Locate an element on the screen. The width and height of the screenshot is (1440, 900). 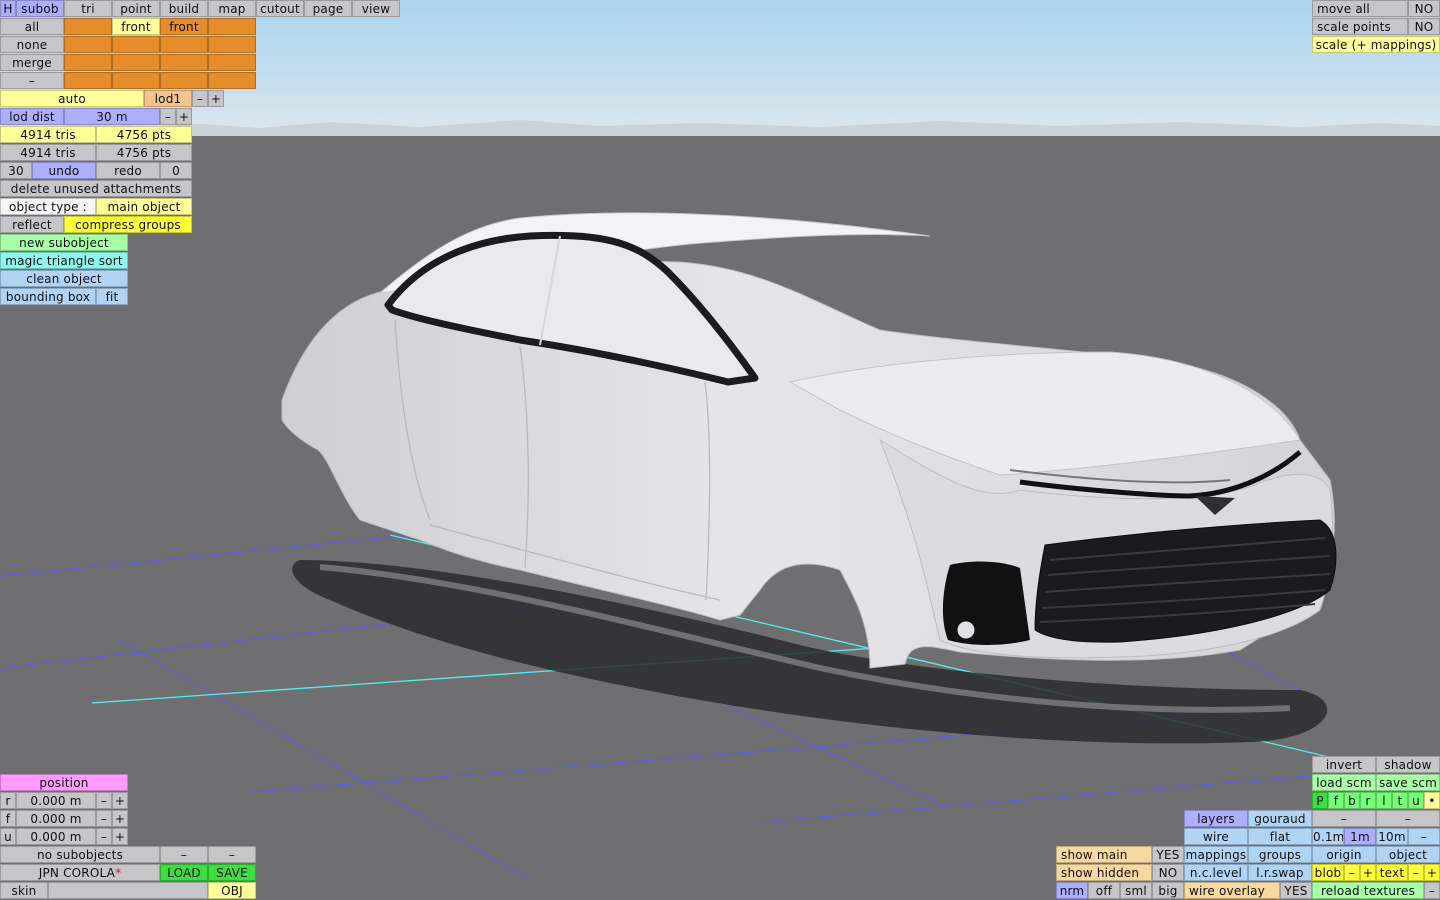
object-type-select: main object is located at coordinates (144, 206).